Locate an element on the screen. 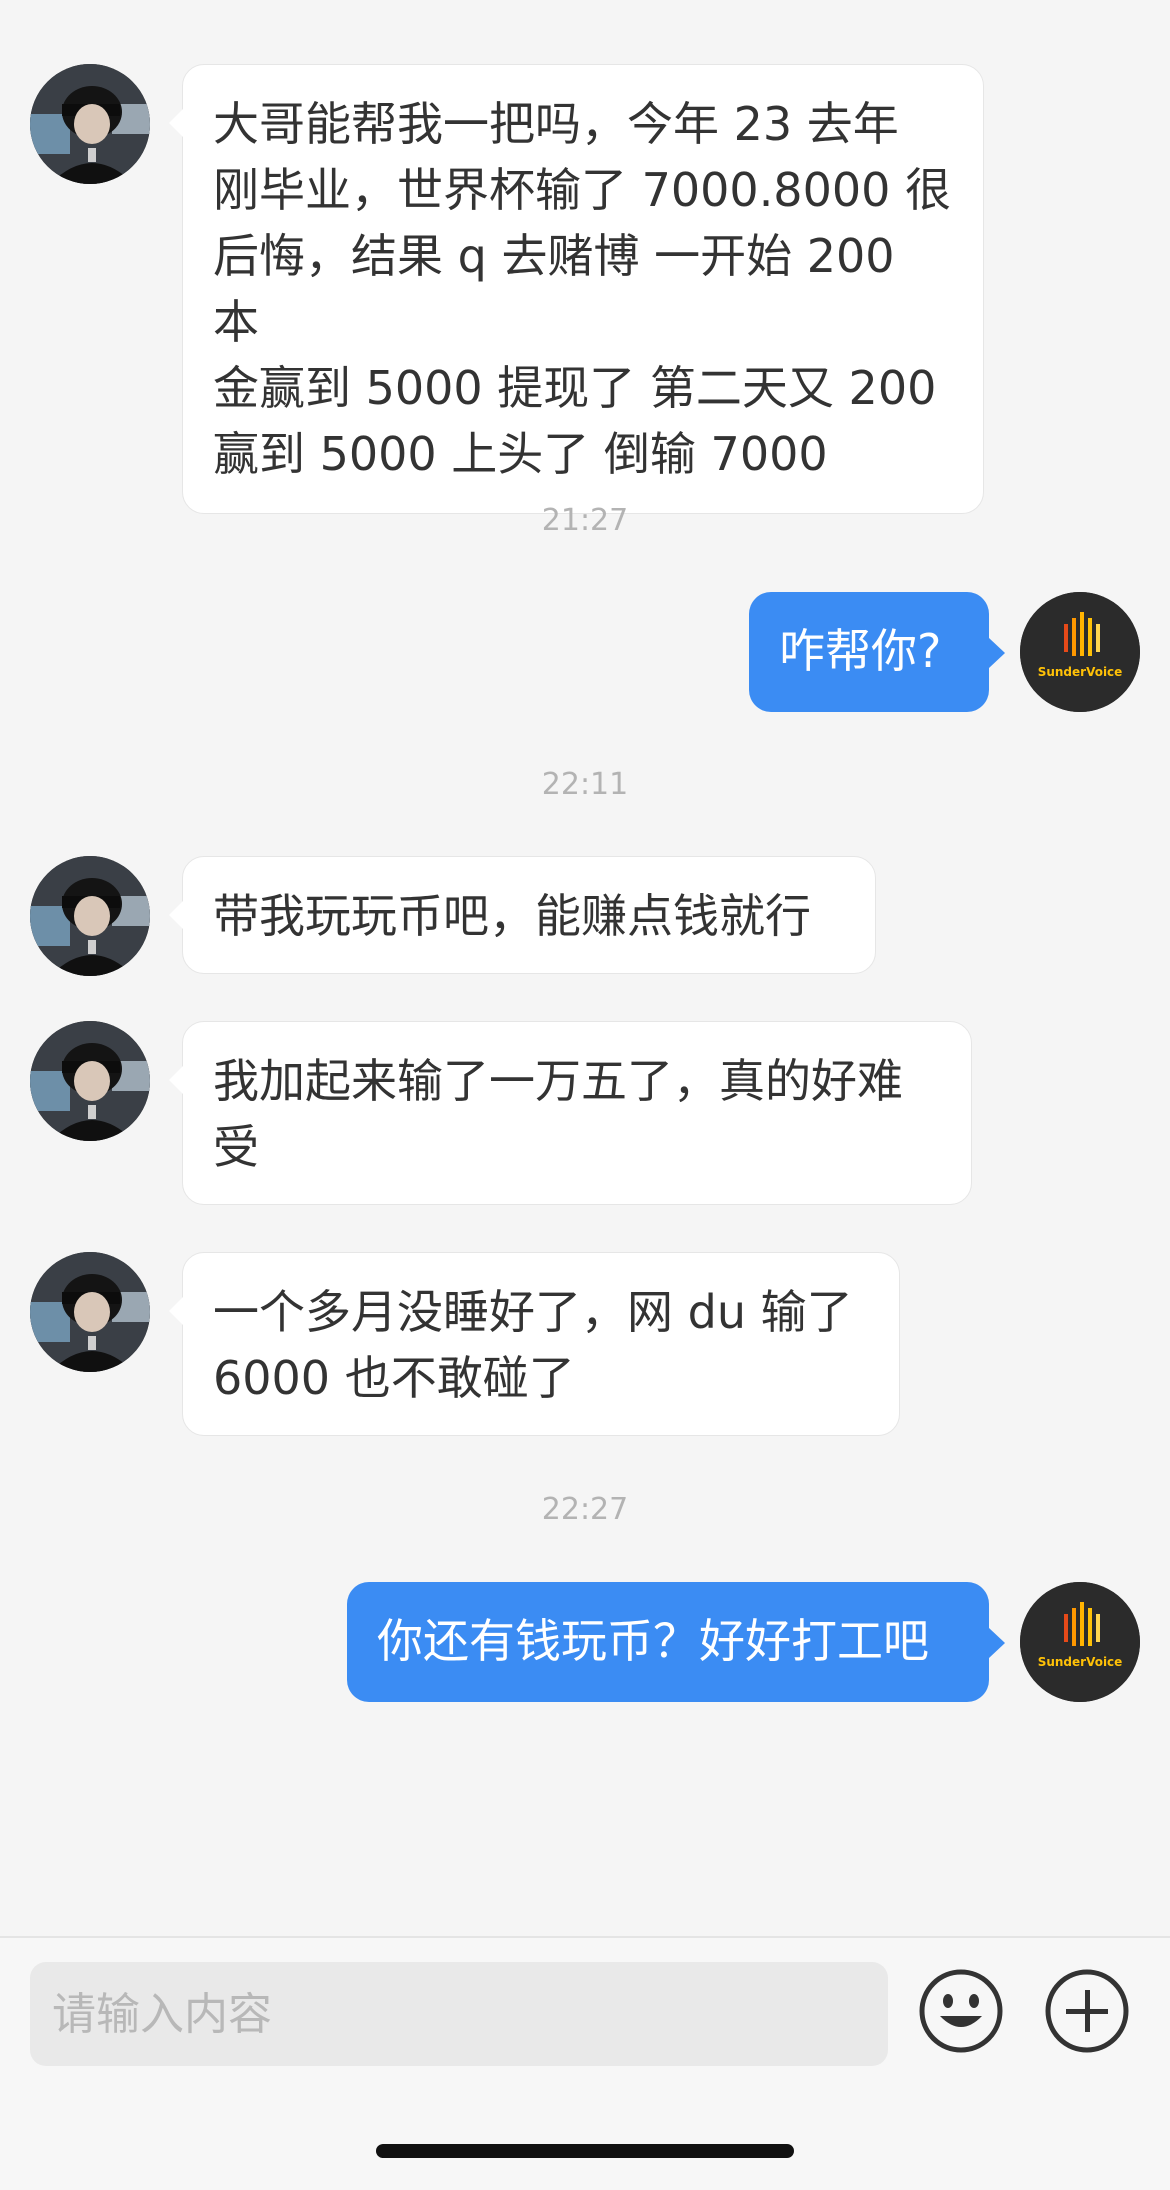 This screenshot has width=1170, height=2190. timestamp: 22:27 is located at coordinates (585, 1509).